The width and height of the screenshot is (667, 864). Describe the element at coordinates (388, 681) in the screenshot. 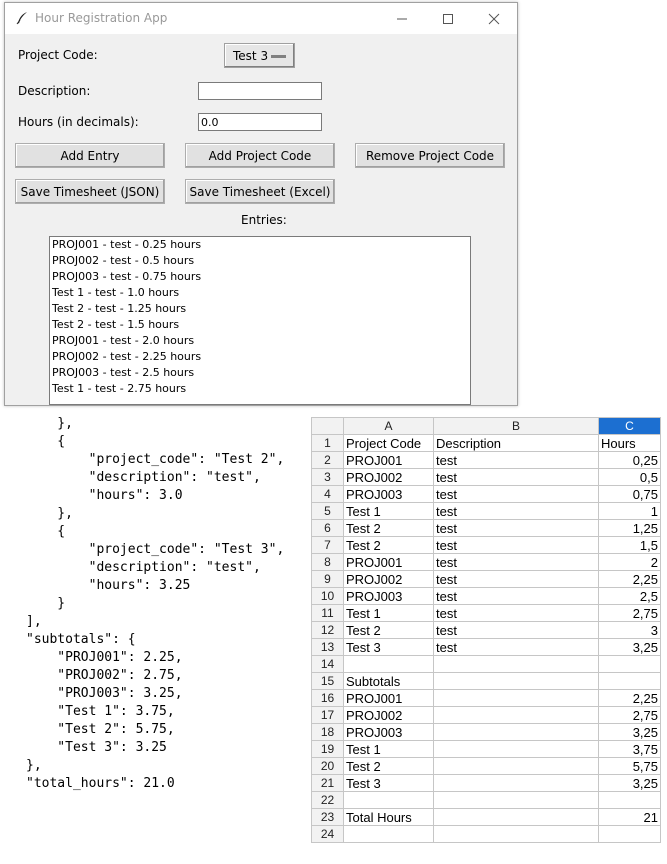

I see `cell-a: Subtotals` at that location.